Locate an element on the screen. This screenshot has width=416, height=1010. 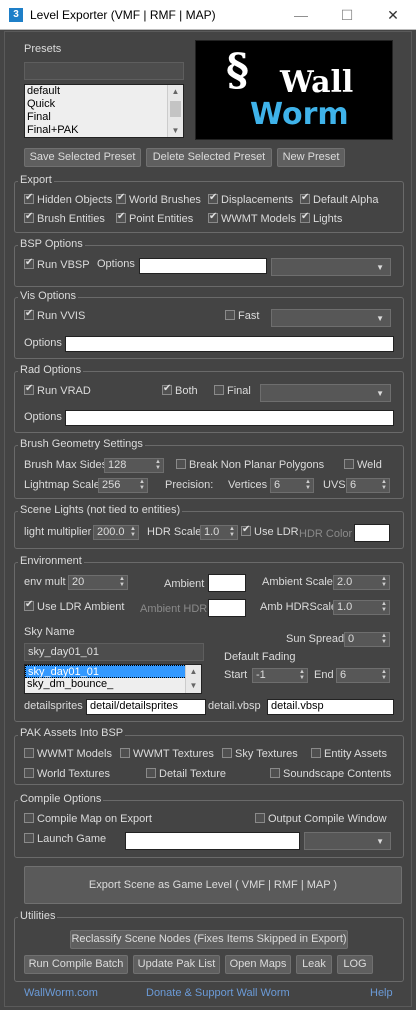
ambient-scale-spinner: 2.0 ▲ ▼ is located at coordinates (361, 582).